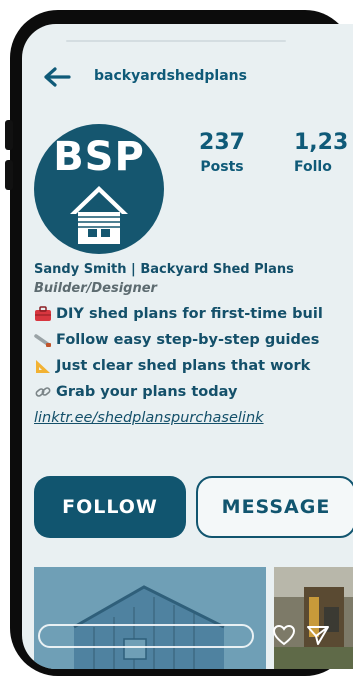 The height and width of the screenshot is (681, 353). I want to click on bio-line: Just clear shed plans that work, so click(193, 366).